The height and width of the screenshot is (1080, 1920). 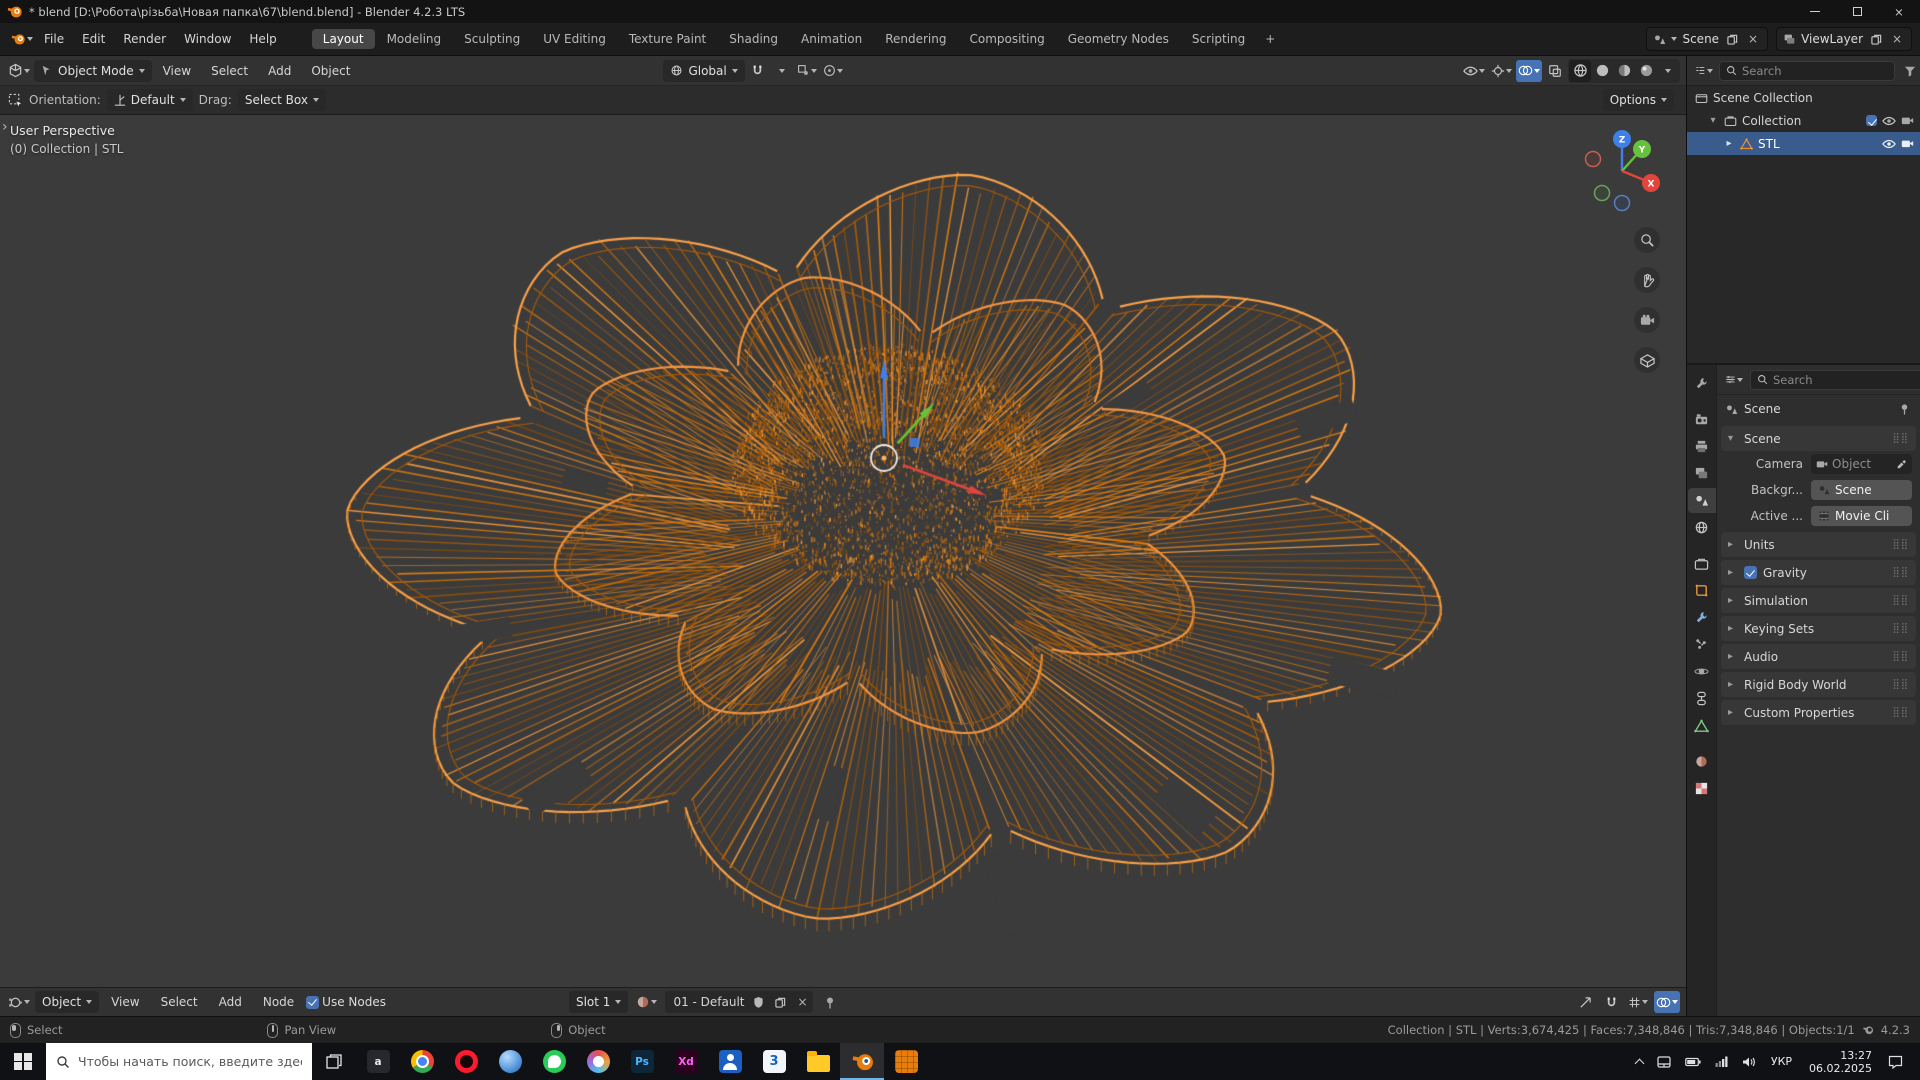 What do you see at coordinates (1555, 71) in the screenshot?
I see `xray-toggle` at bounding box center [1555, 71].